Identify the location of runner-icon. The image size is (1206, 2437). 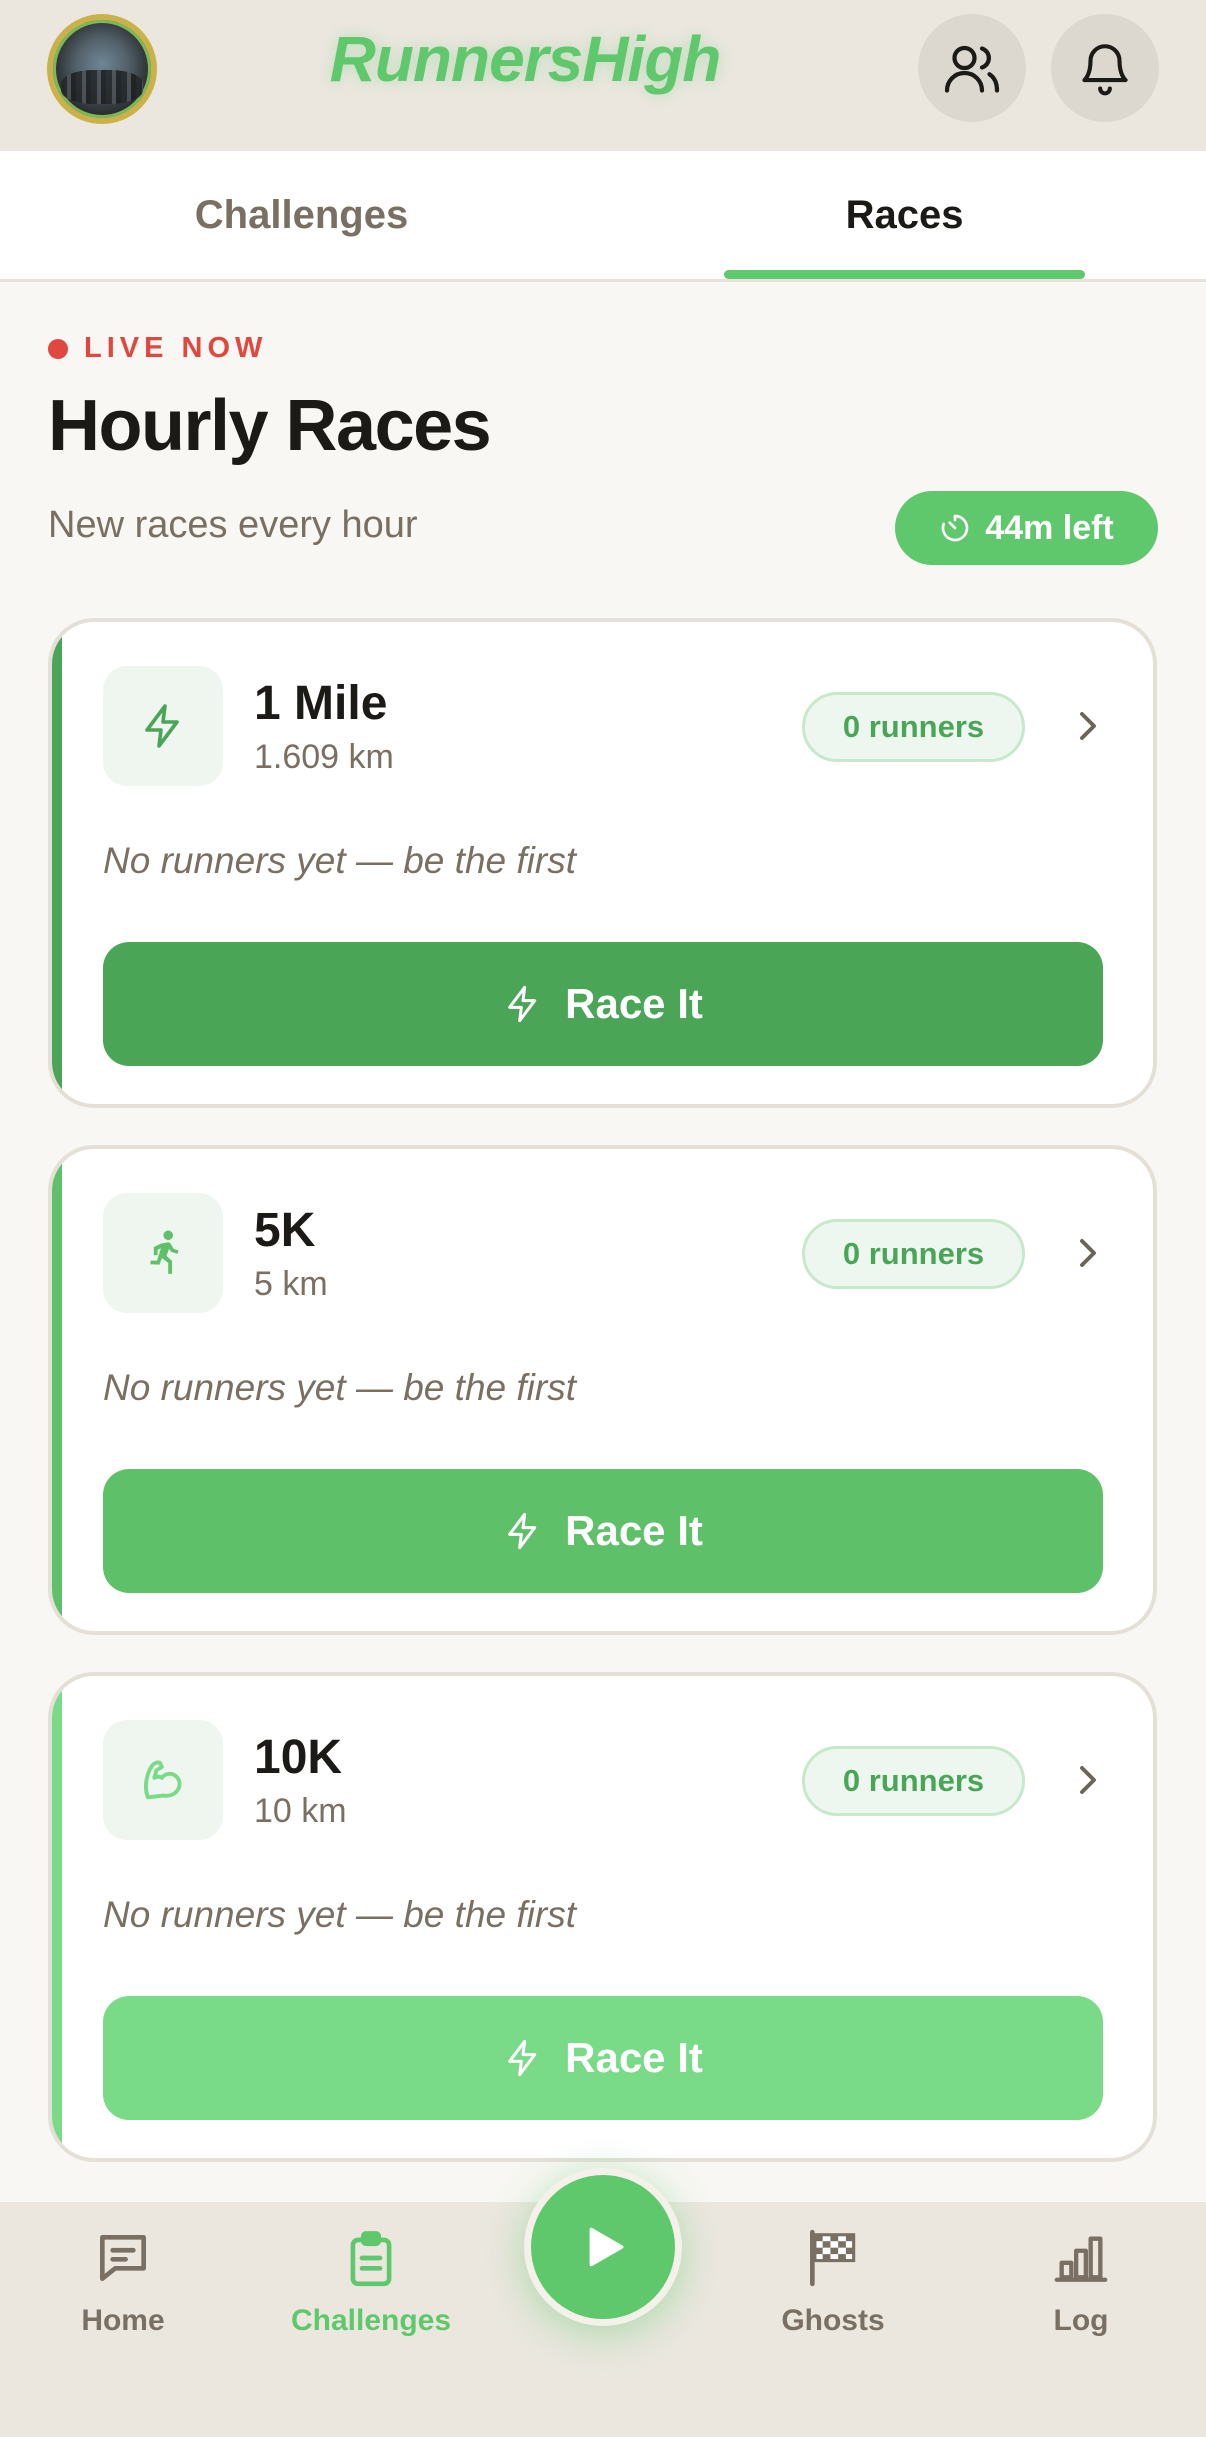
(164, 1252).